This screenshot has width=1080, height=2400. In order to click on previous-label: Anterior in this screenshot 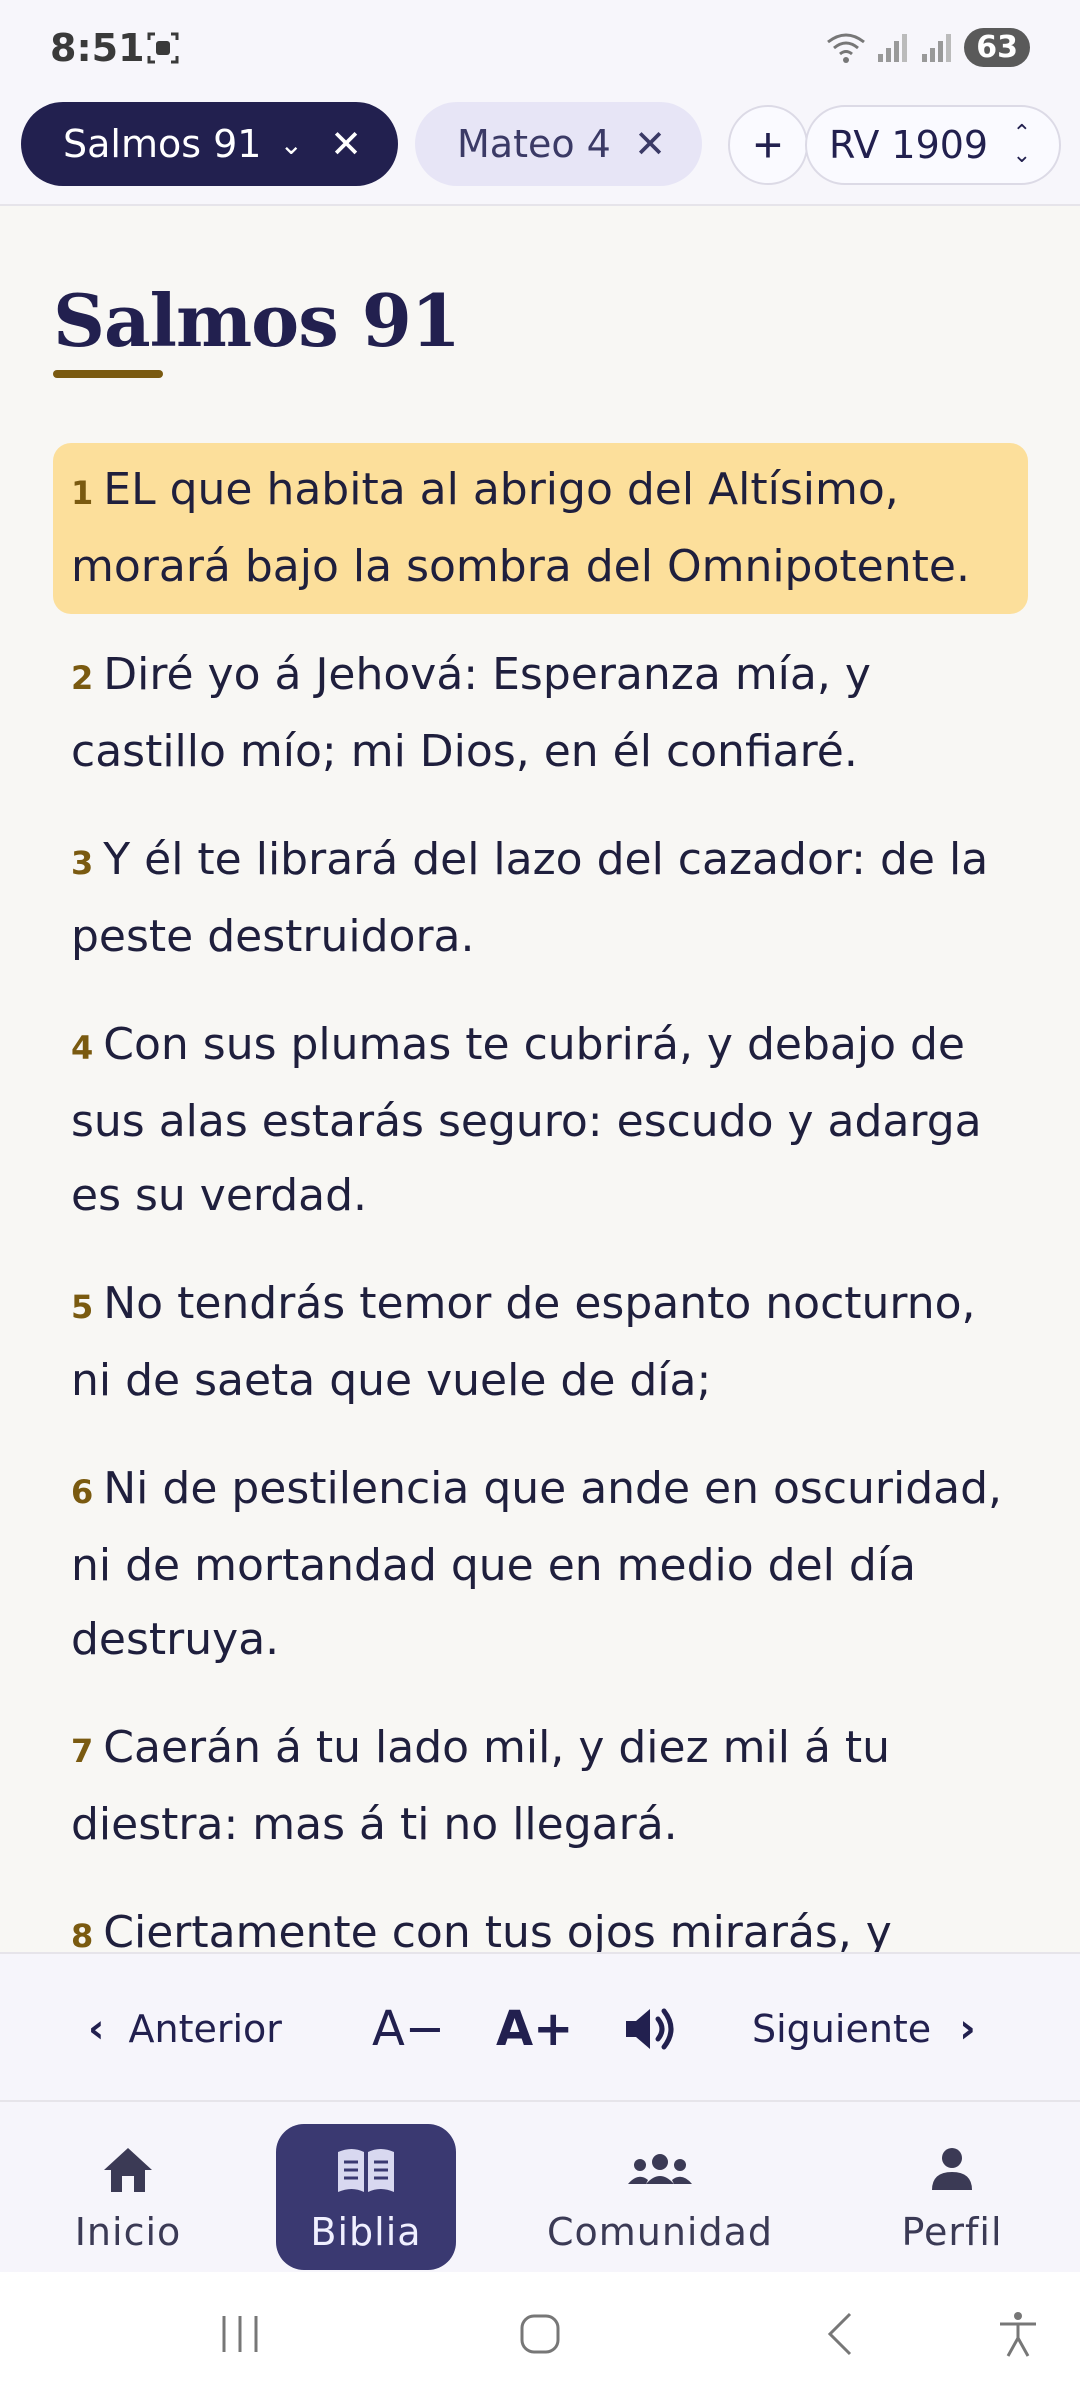, I will do `click(205, 2029)`.